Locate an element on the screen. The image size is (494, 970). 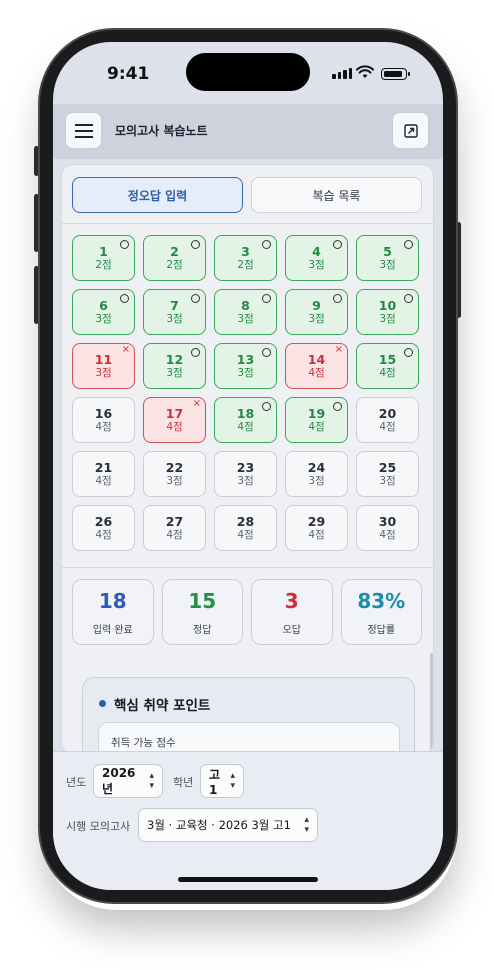
bullet-dot-icon is located at coordinates (102, 703).